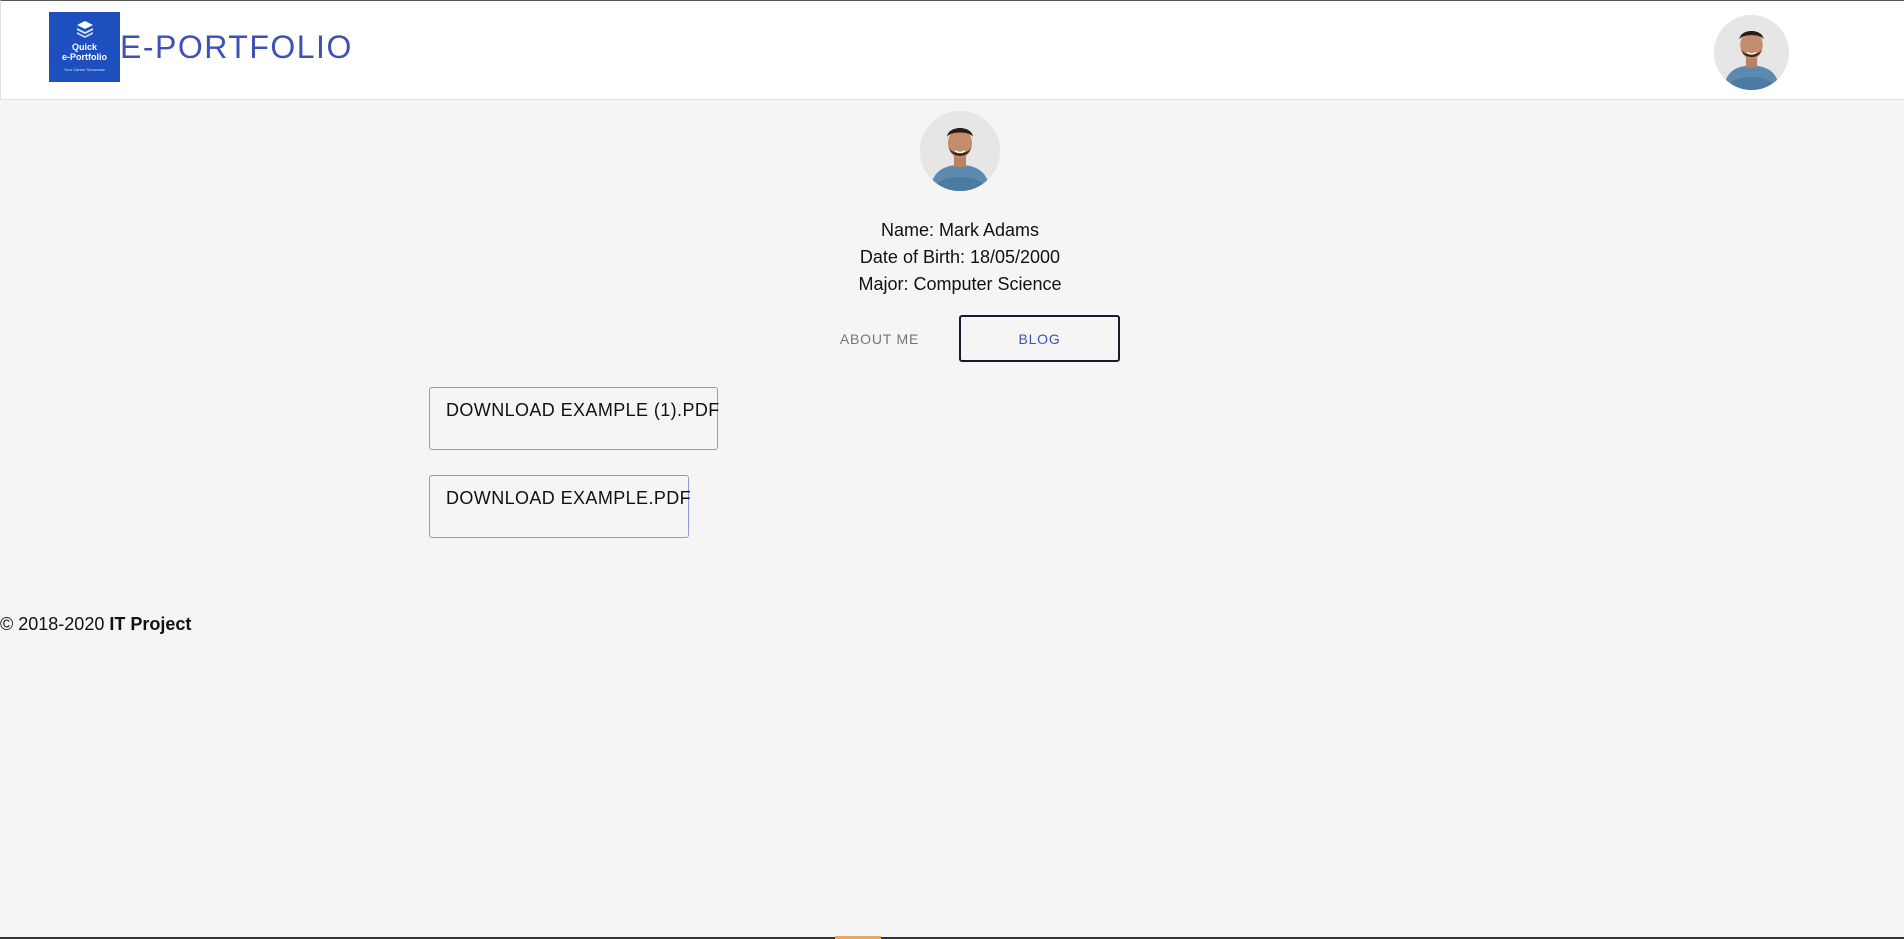 This screenshot has width=1904, height=939. I want to click on logo-tagline: Your Career Showcase, so click(84, 69).